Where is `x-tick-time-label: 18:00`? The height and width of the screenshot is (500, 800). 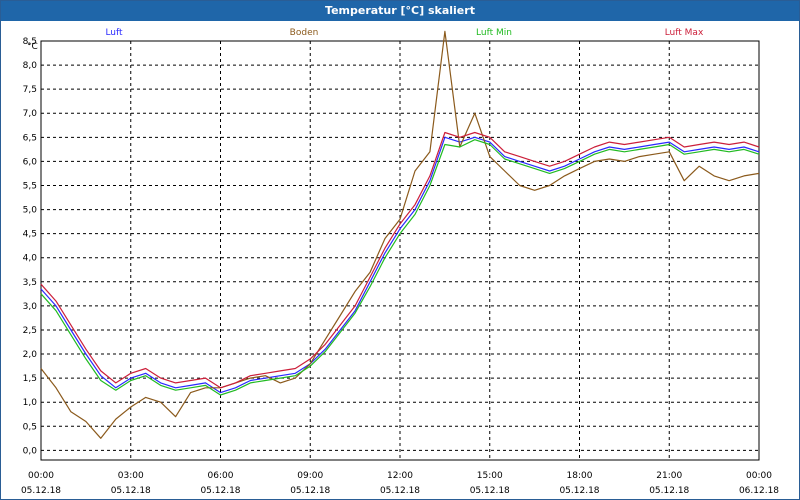
x-tick-time-label: 18:00 is located at coordinates (580, 476).